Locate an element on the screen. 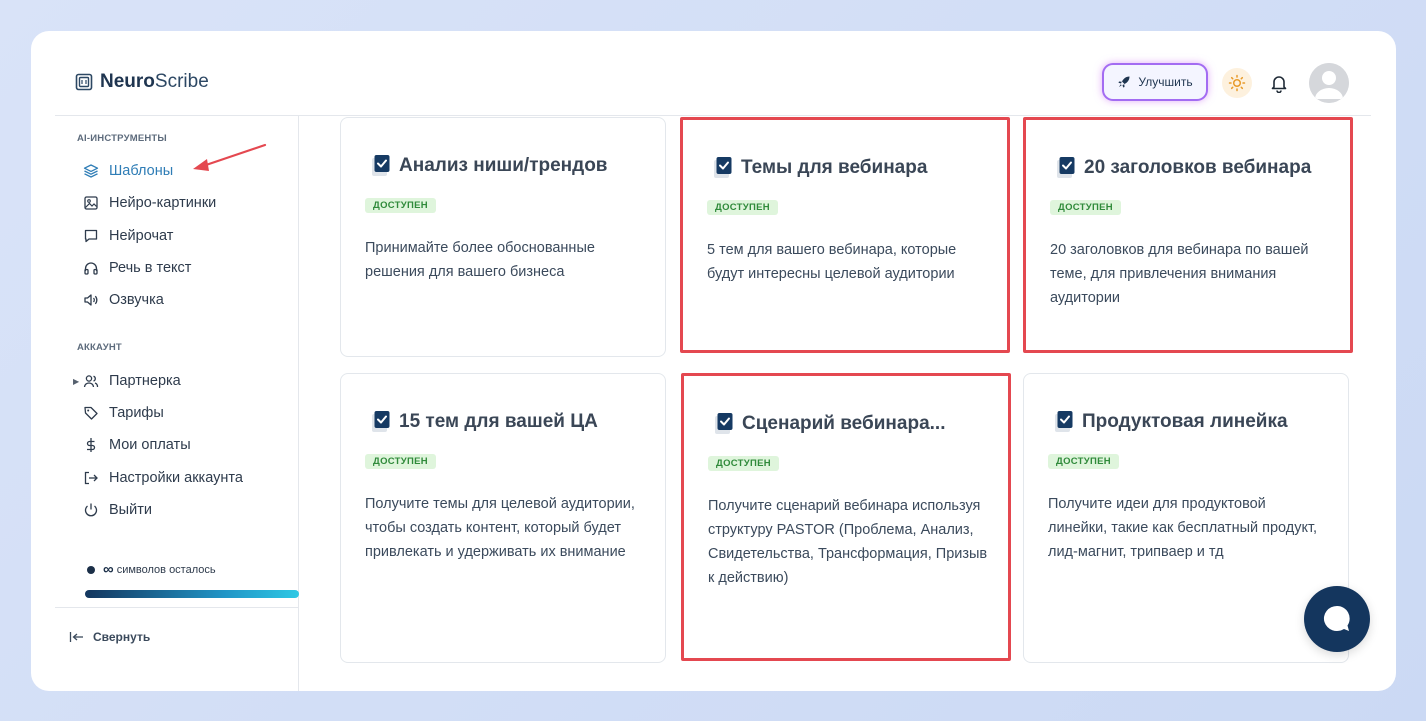  support-chat-button is located at coordinates (1337, 619).